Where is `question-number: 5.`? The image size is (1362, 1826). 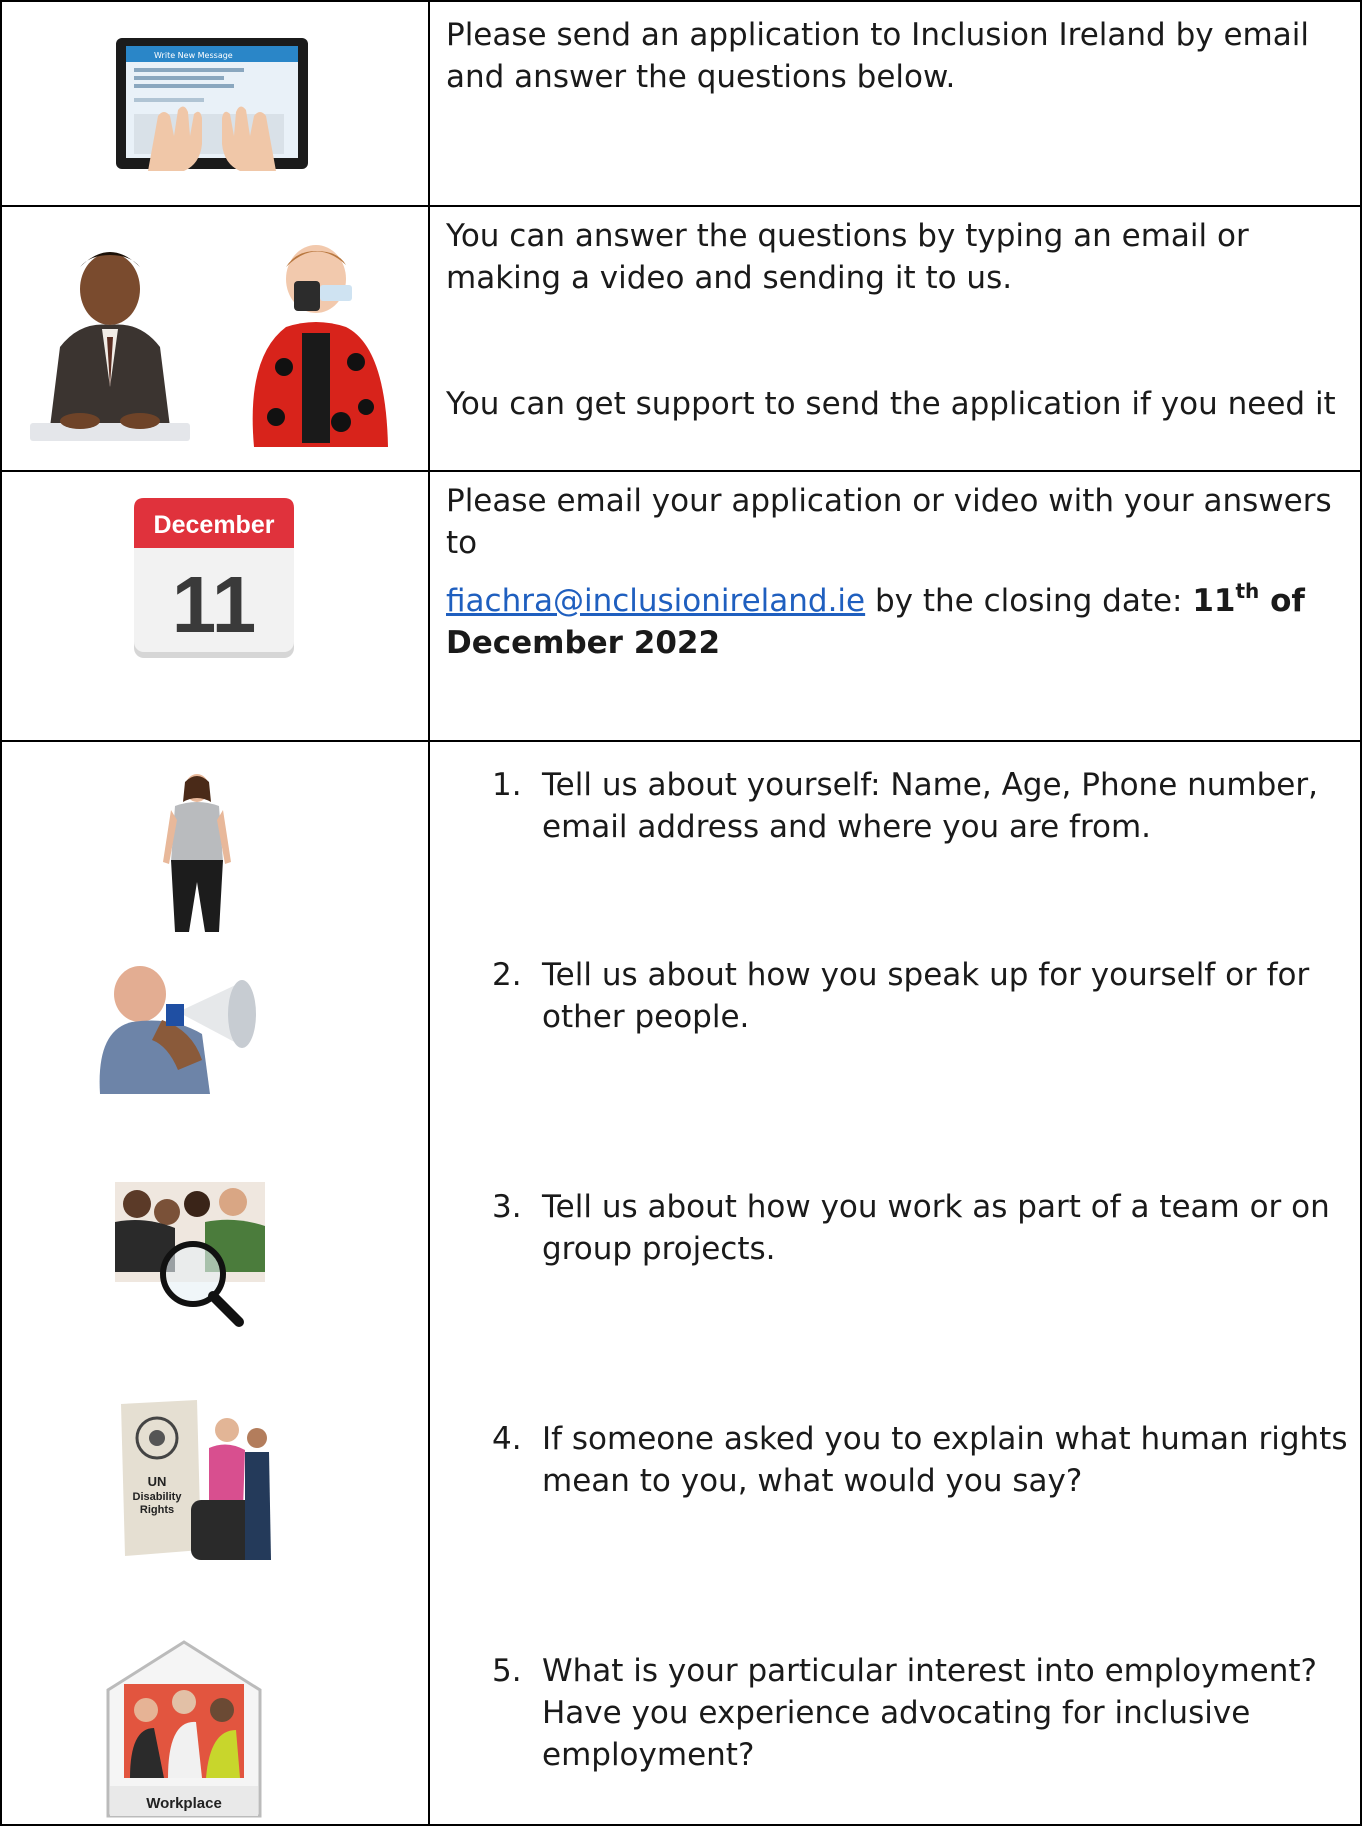 question-number: 5. is located at coordinates (507, 1671).